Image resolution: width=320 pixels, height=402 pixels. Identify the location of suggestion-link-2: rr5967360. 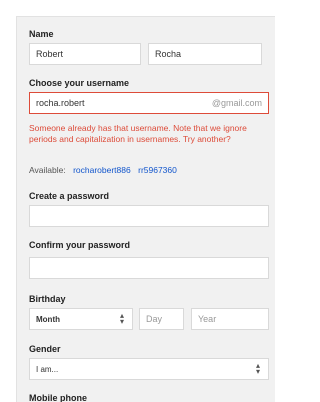
(157, 170).